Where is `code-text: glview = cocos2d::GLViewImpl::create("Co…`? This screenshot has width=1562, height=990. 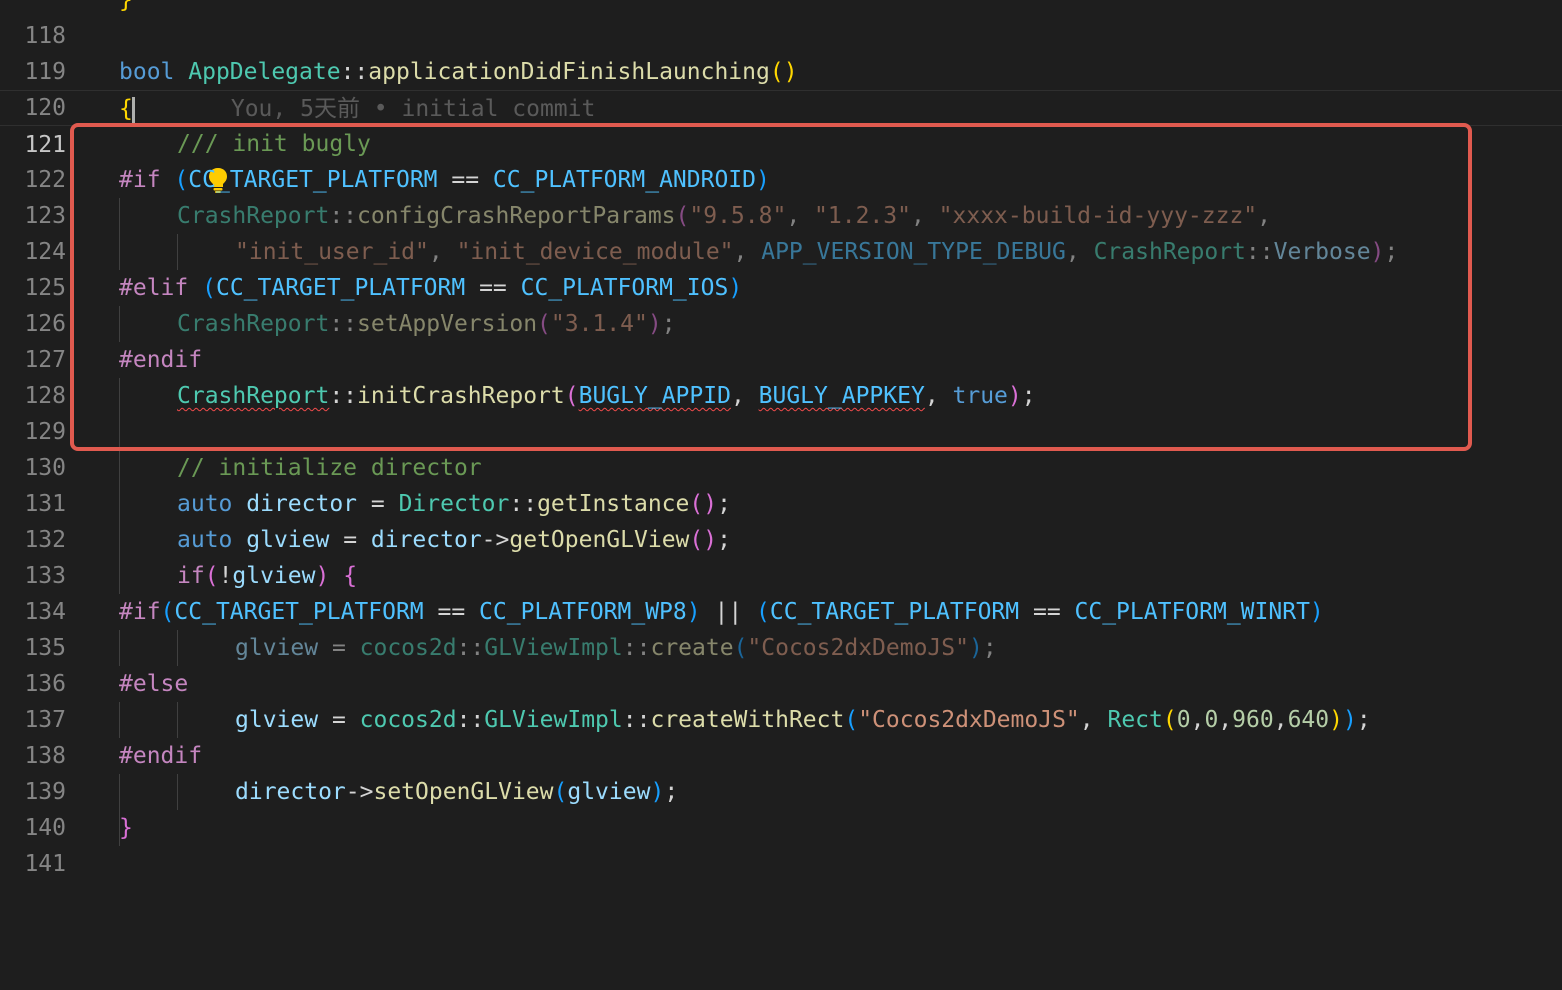
code-text: glview = cocos2d::GLViewImpl::create("Co… is located at coordinates (616, 648).